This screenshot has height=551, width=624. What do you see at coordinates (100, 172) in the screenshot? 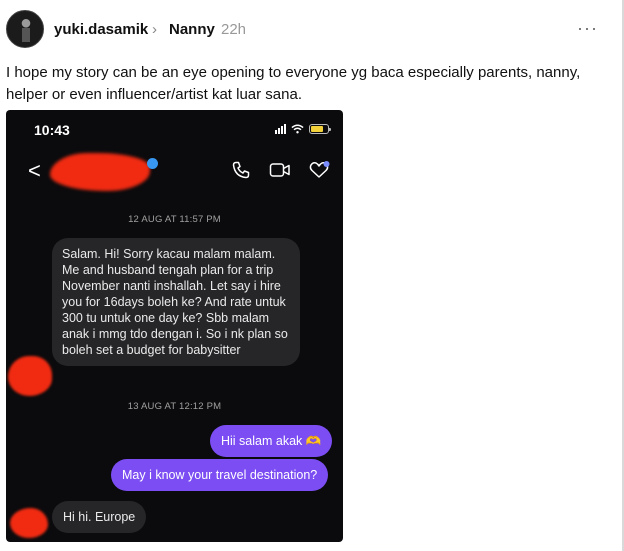
I see `redacted-contact-name` at bounding box center [100, 172].